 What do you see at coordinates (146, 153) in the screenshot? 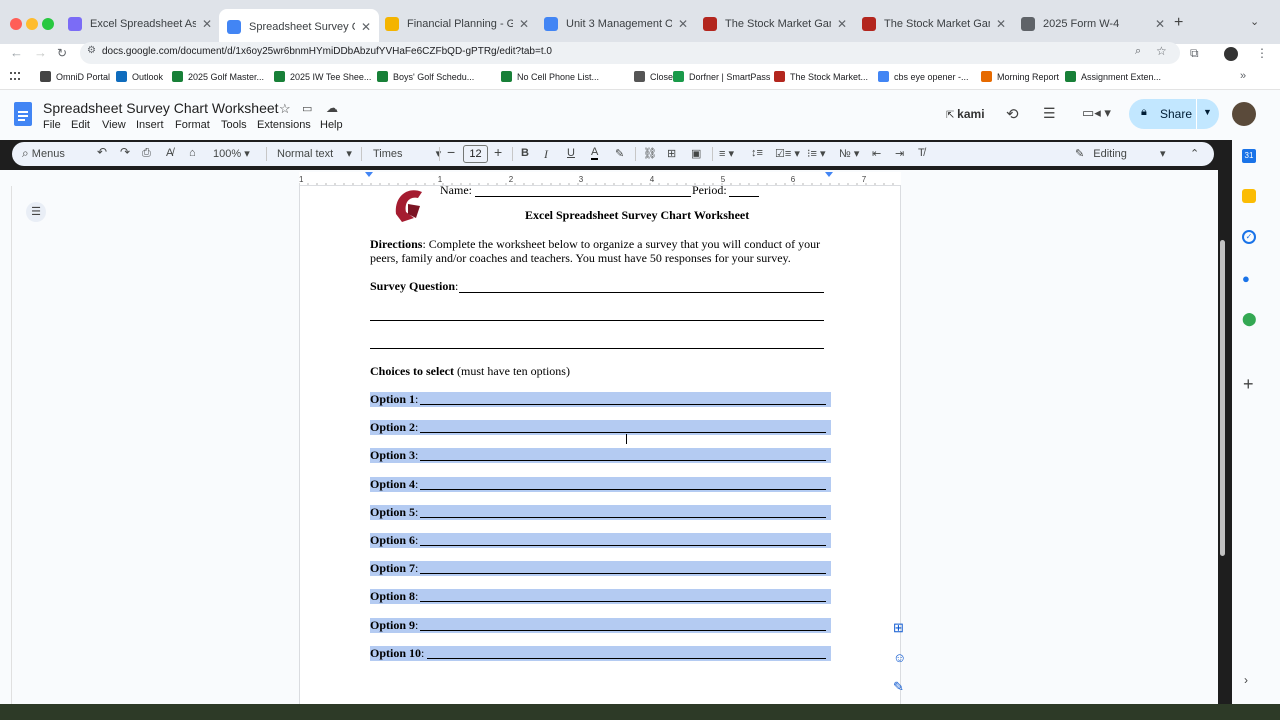
I see `print-icon: ⎙` at bounding box center [146, 153].